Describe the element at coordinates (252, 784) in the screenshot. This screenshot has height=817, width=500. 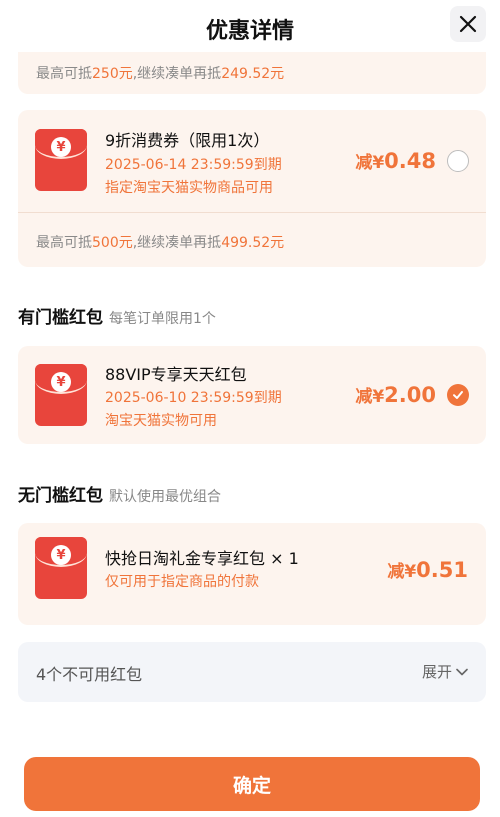
I see `confirm-button: 确定` at that location.